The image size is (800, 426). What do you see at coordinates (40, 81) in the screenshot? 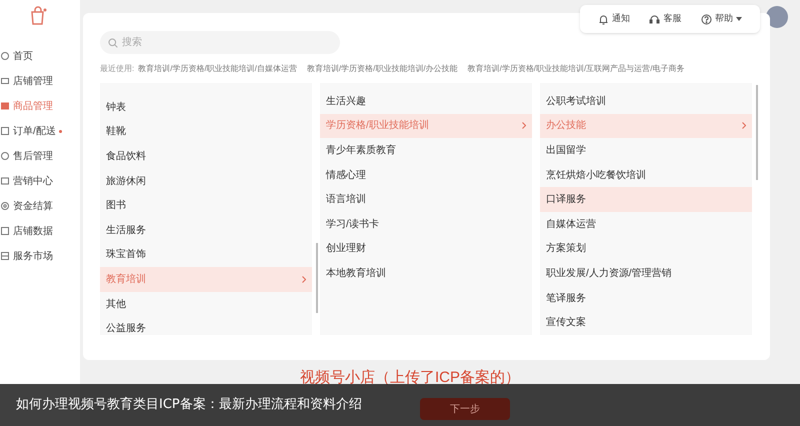
I see `sidebar-item: 店铺管理` at bounding box center [40, 81].